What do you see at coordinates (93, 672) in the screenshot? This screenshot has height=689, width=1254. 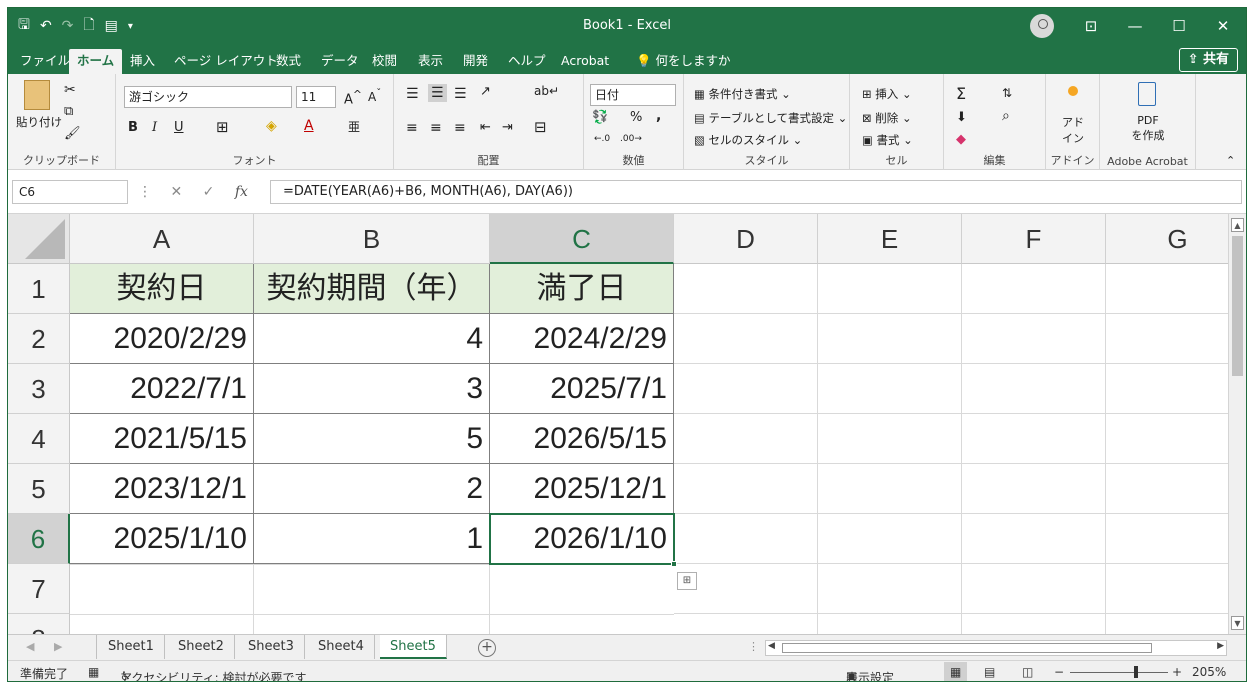 I see `macro-record-icon: ▦` at bounding box center [93, 672].